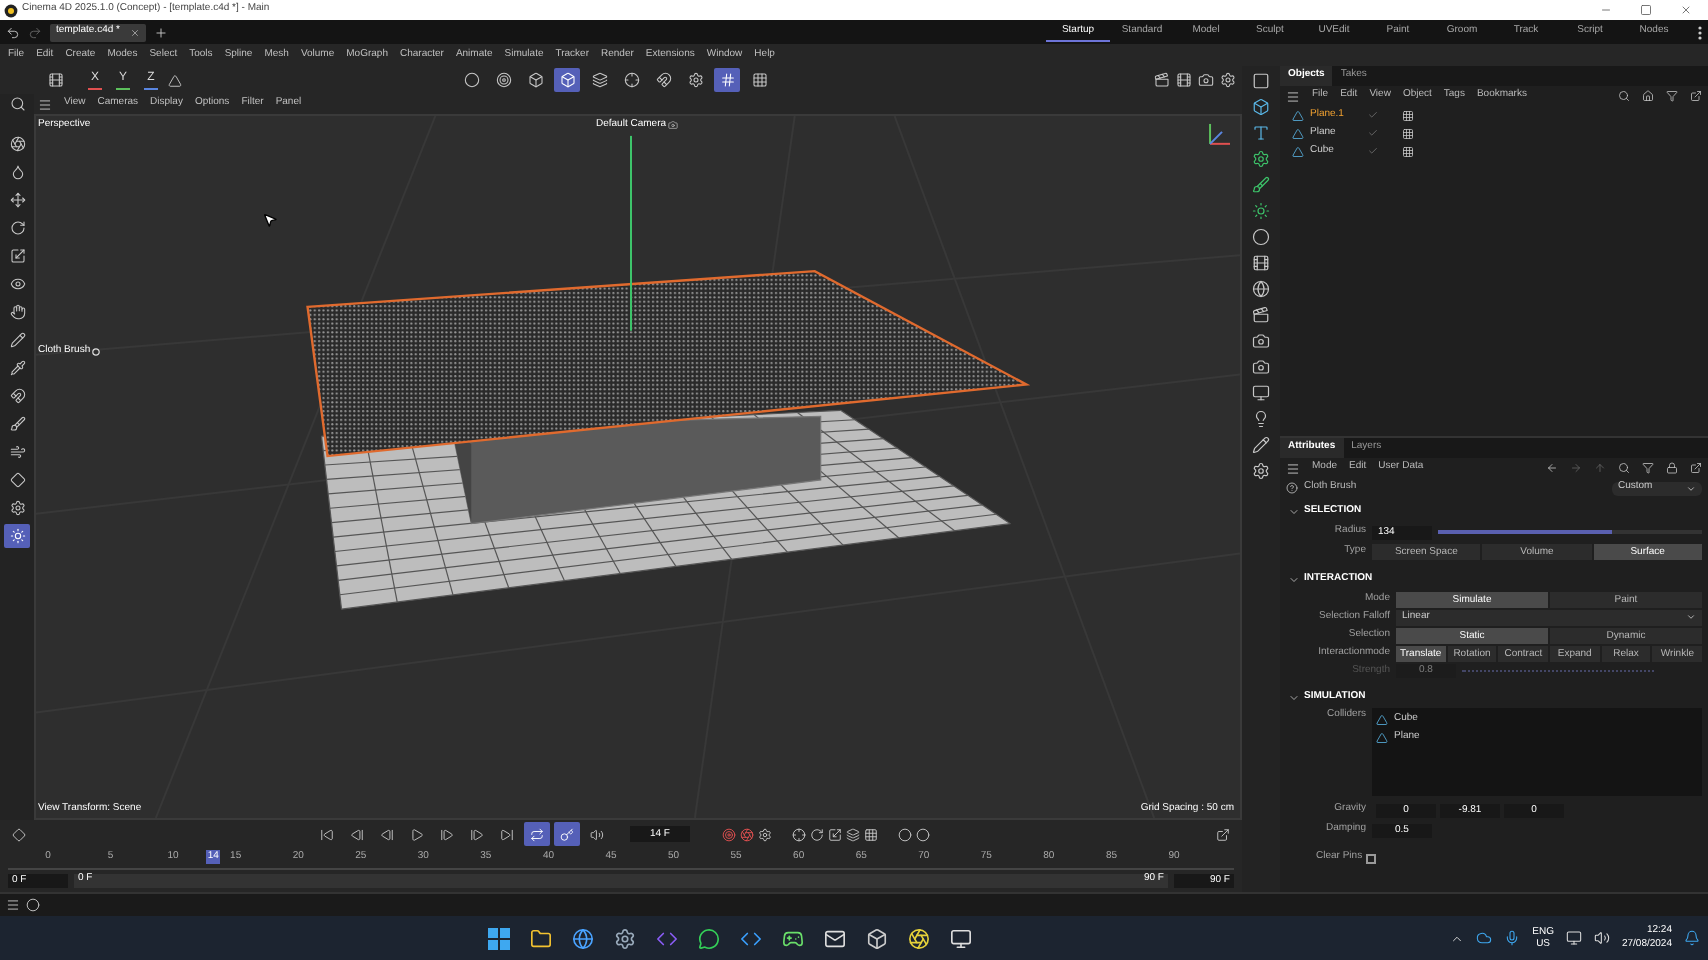  Describe the element at coordinates (567, 834) in the screenshot. I see `key-button` at that location.